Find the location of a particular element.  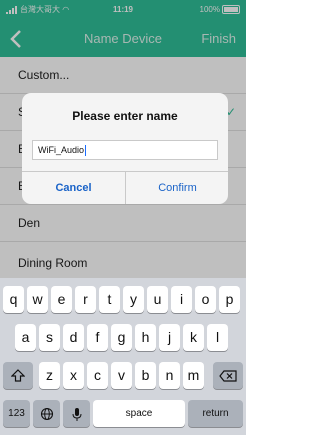

key-g: g is located at coordinates (121, 337).